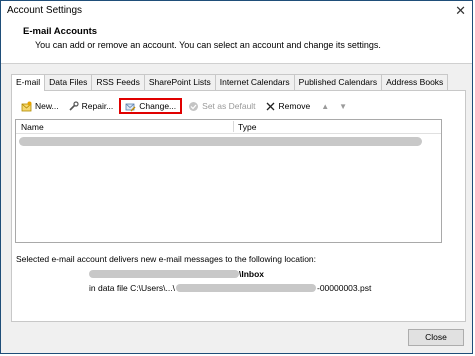 Image resolution: width=475 pixels, height=356 pixels. I want to click on section-title: E-mail Accounts, so click(60, 31).